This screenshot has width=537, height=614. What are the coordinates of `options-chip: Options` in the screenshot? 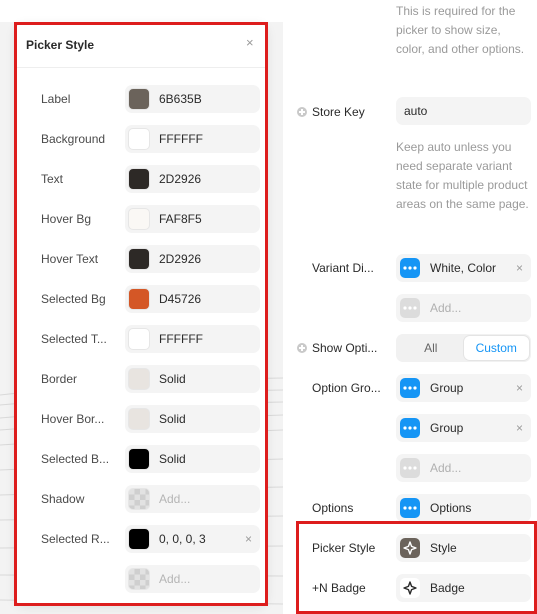 It's located at (463, 508).